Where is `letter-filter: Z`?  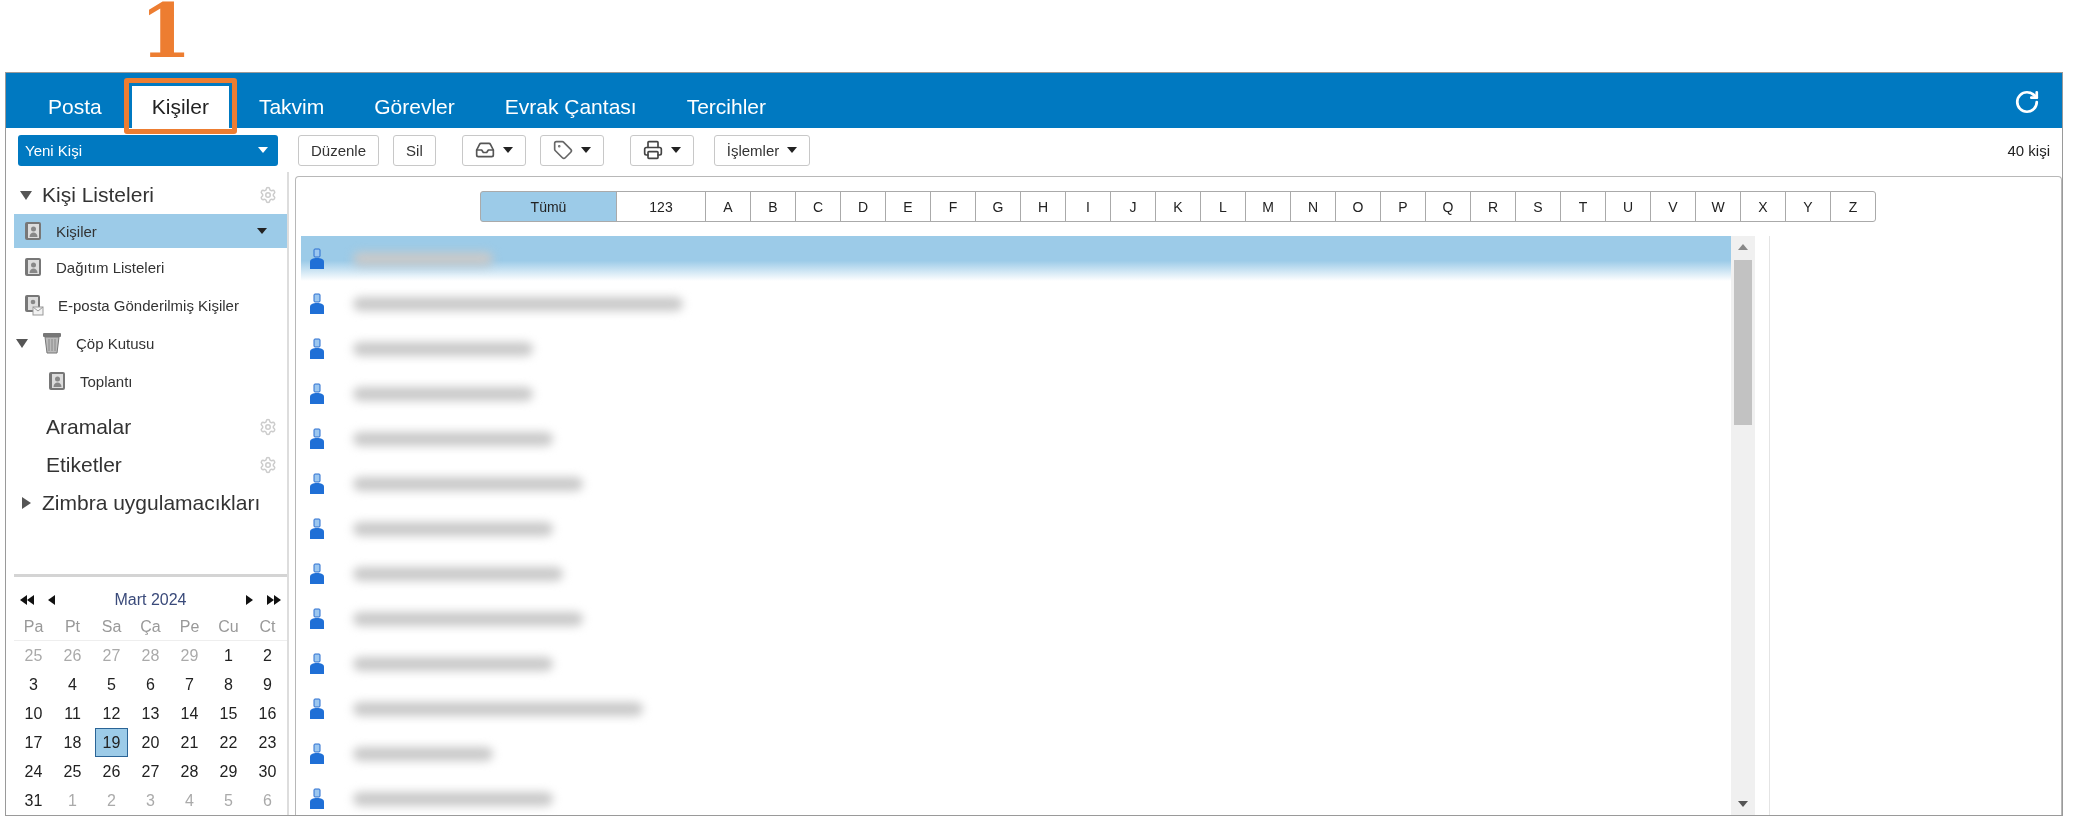 letter-filter: Z is located at coordinates (1853, 206).